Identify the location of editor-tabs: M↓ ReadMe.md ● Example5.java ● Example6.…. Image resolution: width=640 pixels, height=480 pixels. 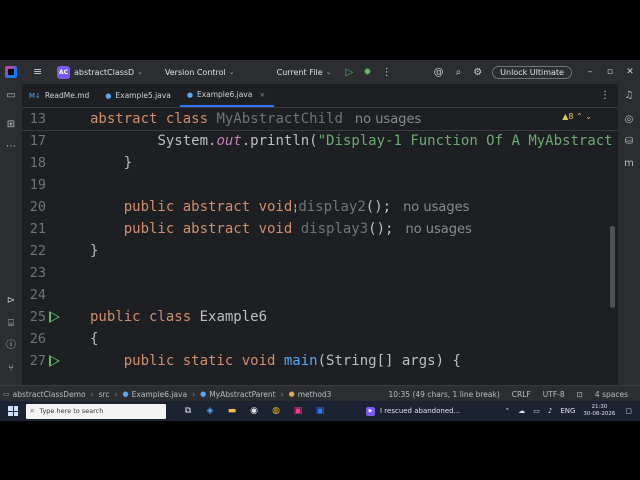
(320, 96).